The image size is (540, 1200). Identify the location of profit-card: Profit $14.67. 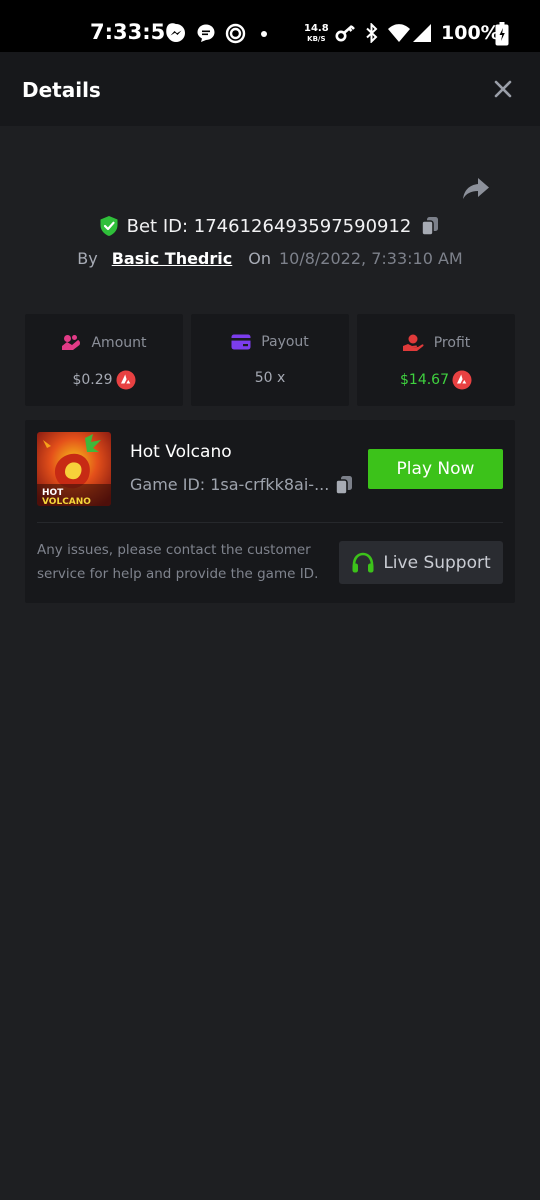
(436, 360).